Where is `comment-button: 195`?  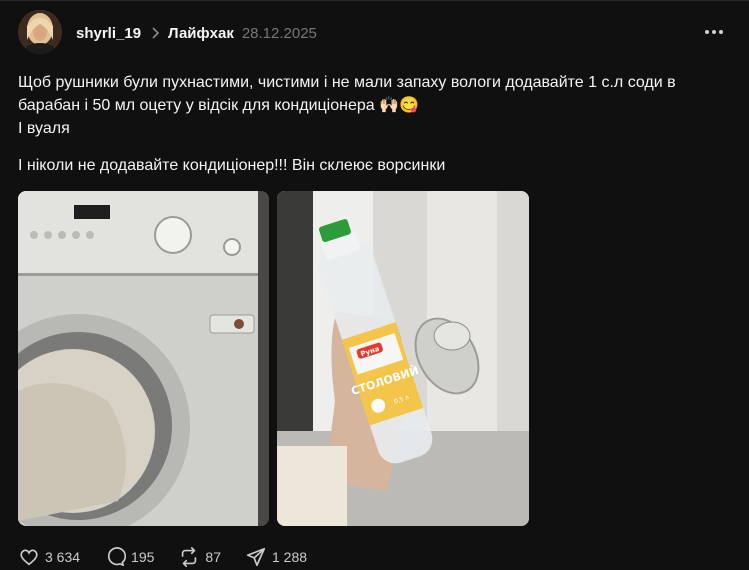
comment-button: 195 is located at coordinates (129, 557).